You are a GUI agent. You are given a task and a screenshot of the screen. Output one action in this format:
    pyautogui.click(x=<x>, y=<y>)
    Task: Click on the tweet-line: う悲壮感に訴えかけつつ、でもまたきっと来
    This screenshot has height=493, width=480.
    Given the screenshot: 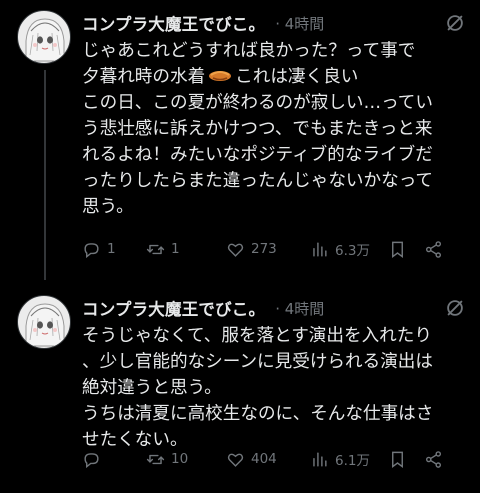 What is the action you would take?
    pyautogui.click(x=257, y=129)
    